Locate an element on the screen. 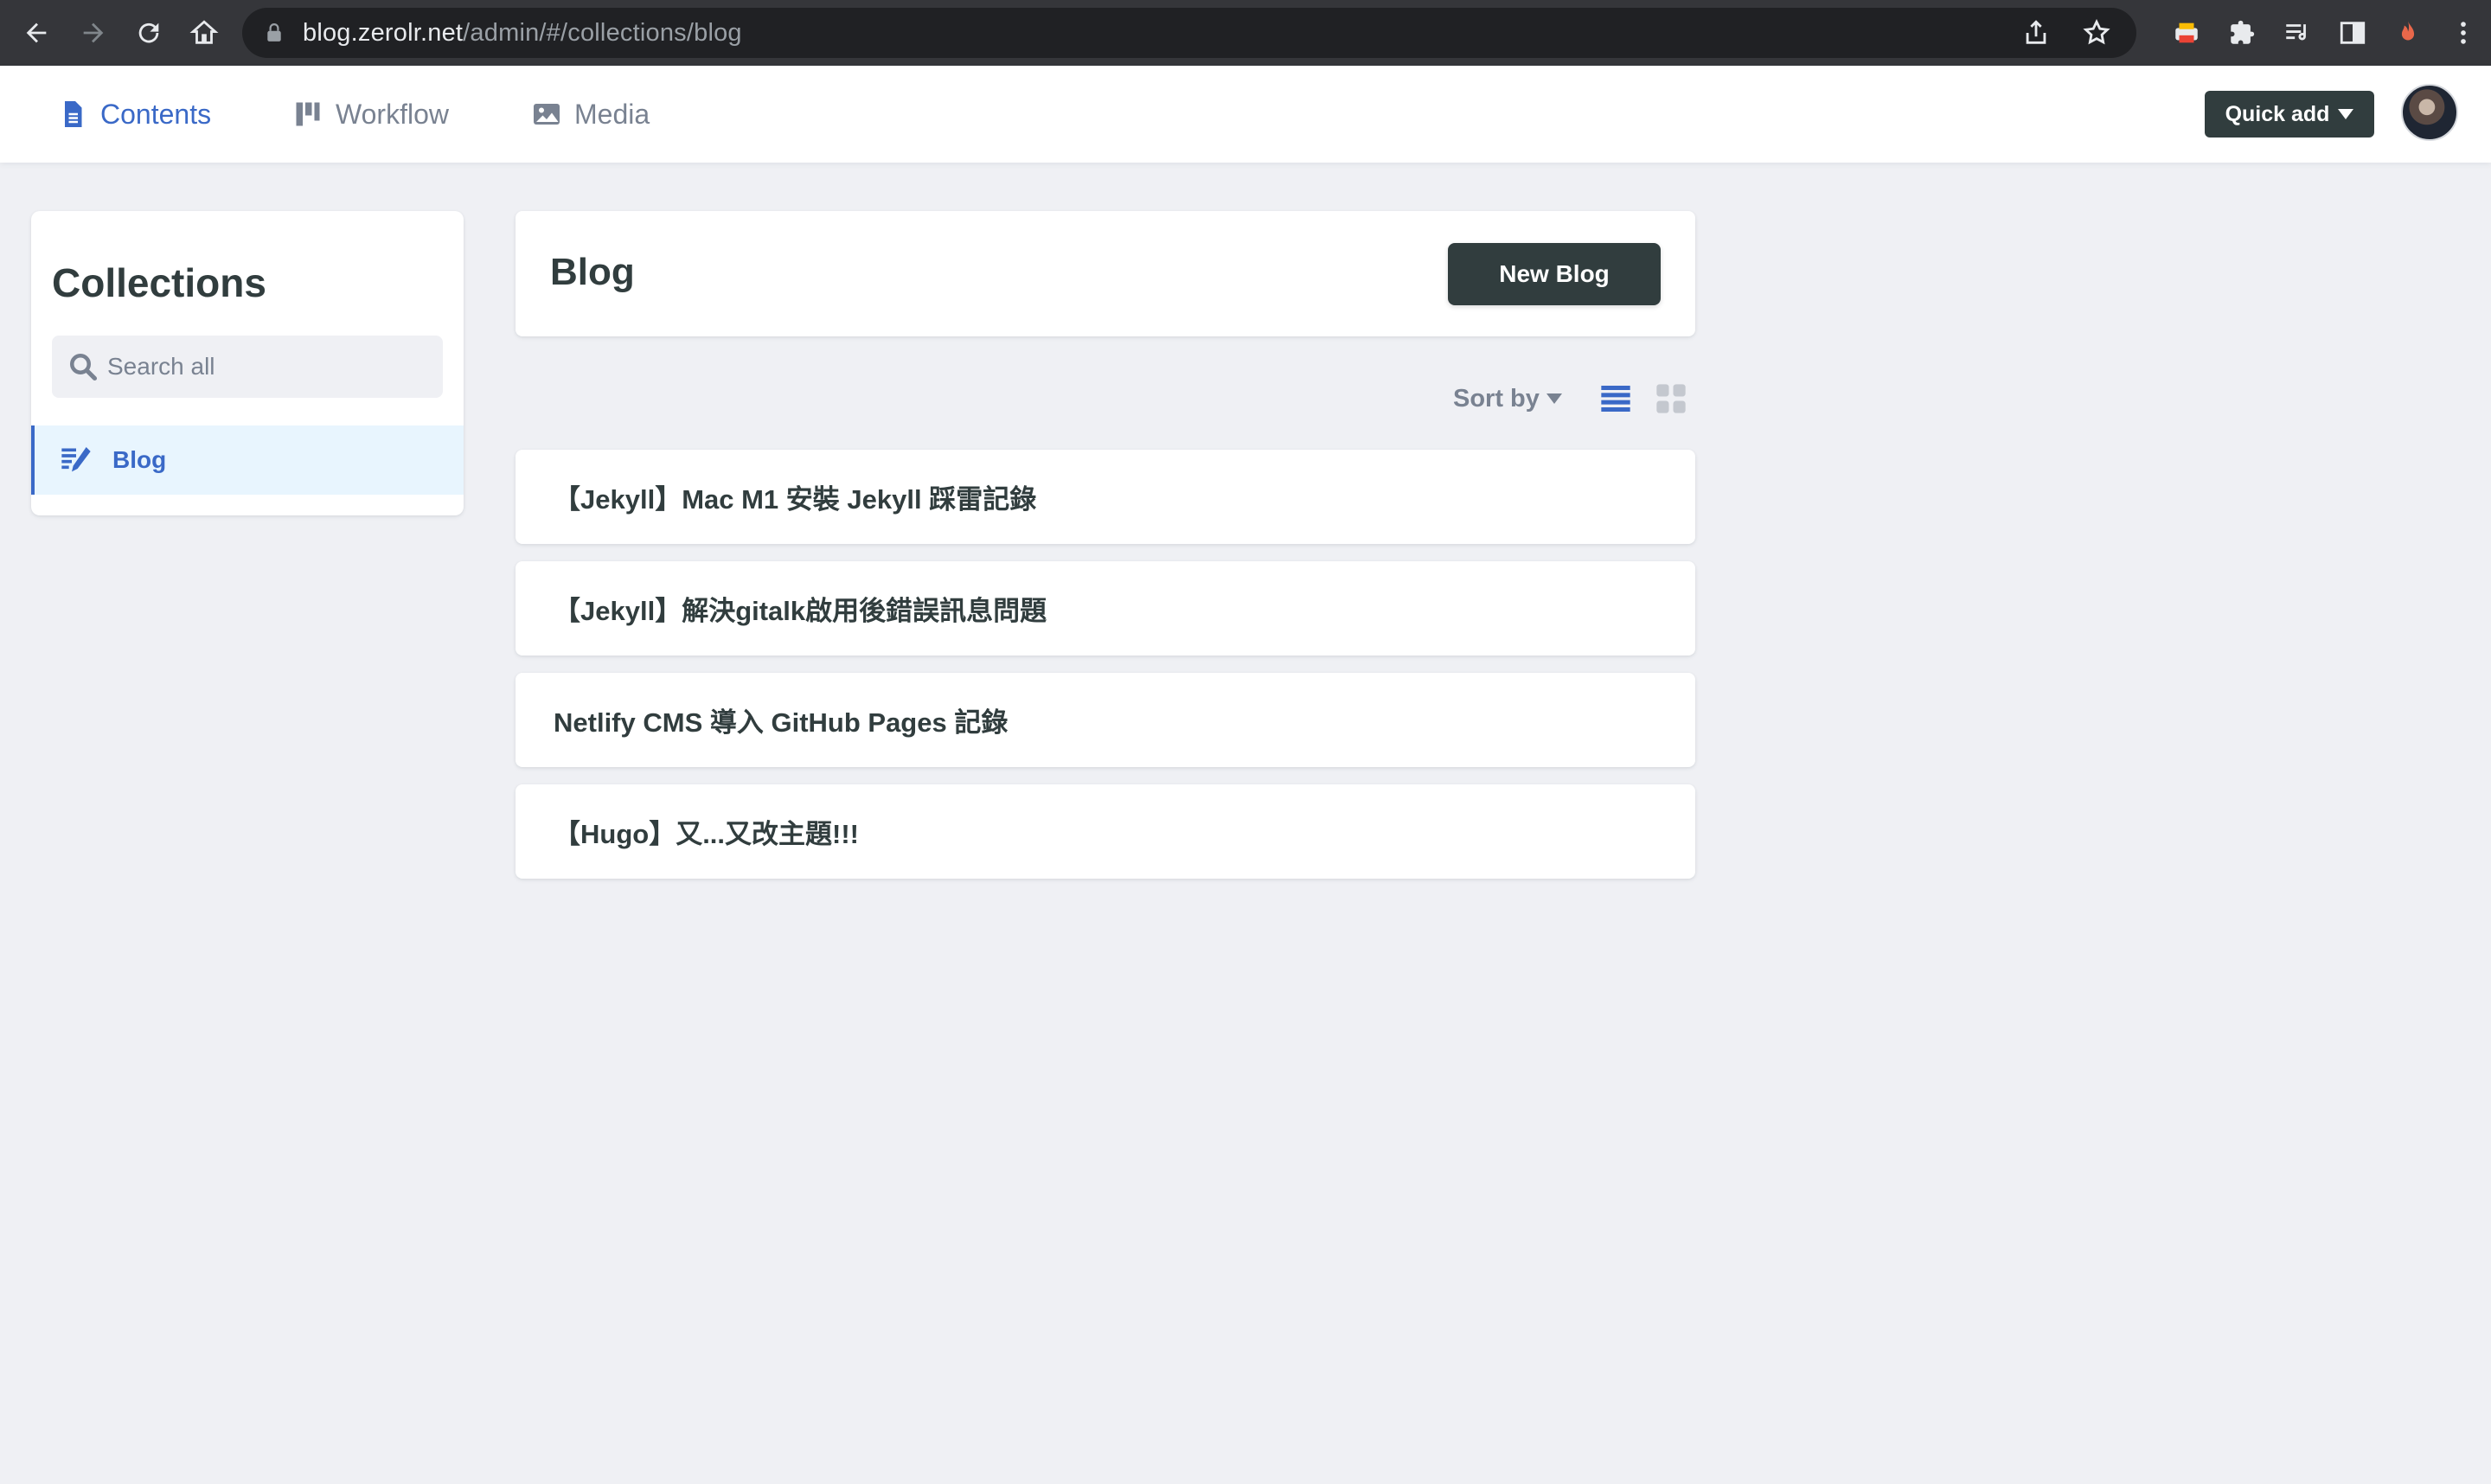 The width and height of the screenshot is (2491, 1484). avatar is located at coordinates (2430, 113).